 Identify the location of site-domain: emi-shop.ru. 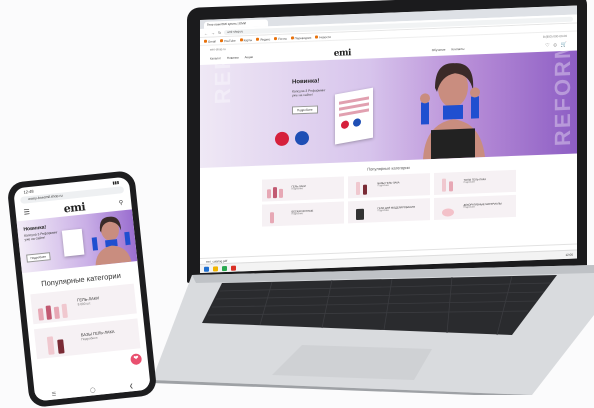
(218, 49).